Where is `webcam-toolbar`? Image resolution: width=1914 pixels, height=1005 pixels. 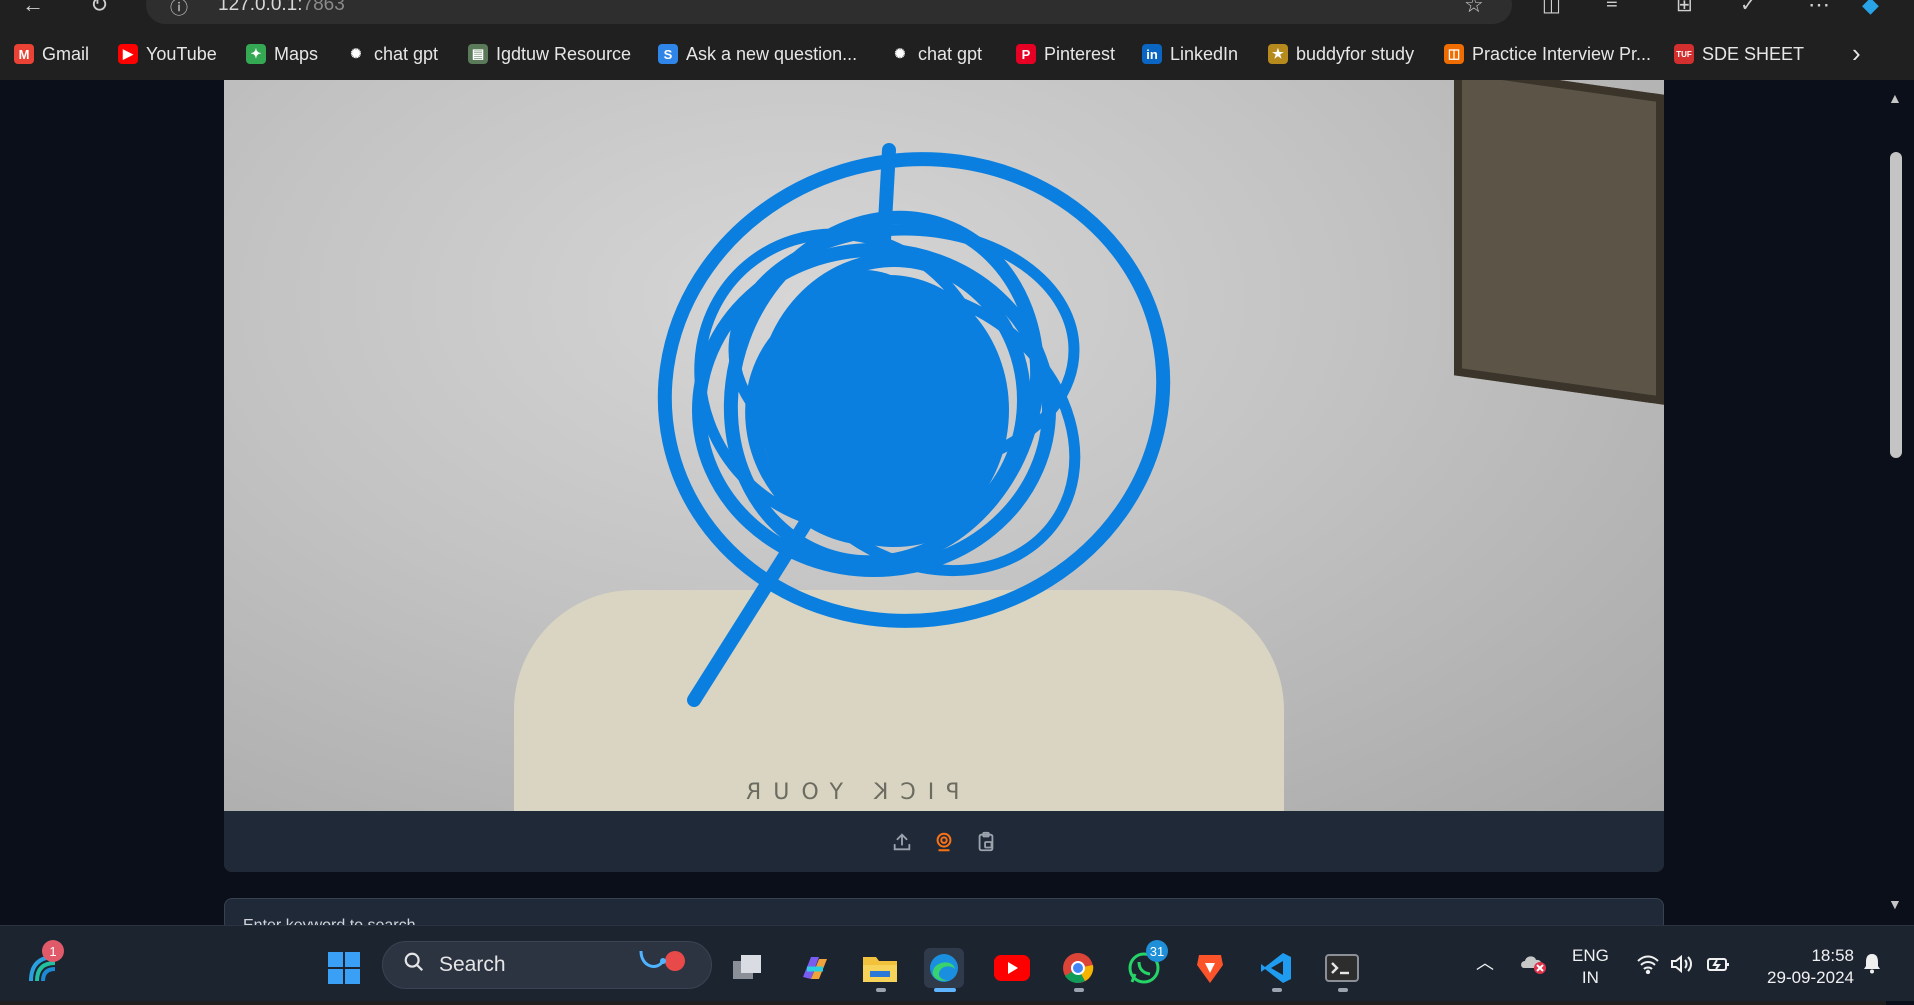 webcam-toolbar is located at coordinates (944, 841).